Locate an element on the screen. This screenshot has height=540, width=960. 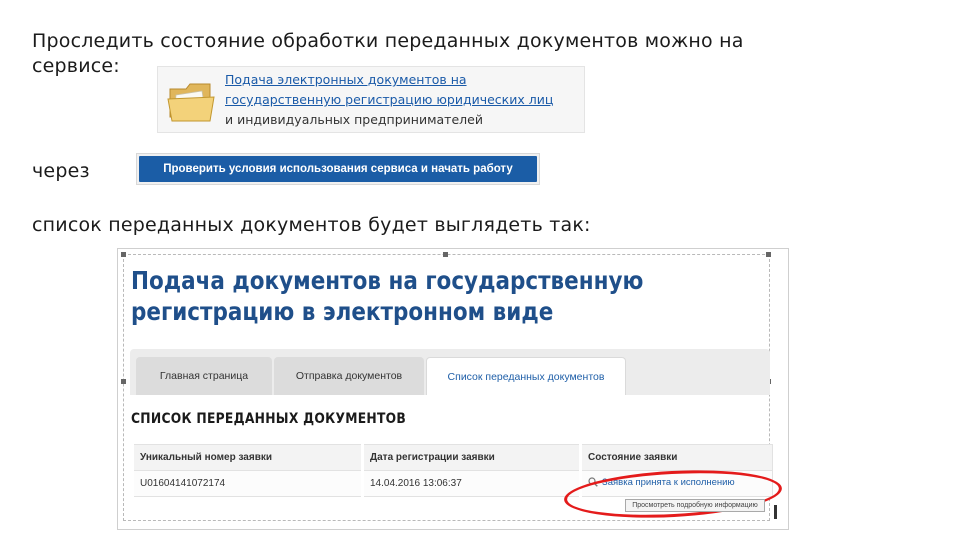
folder-icon is located at coordinates (191, 102).